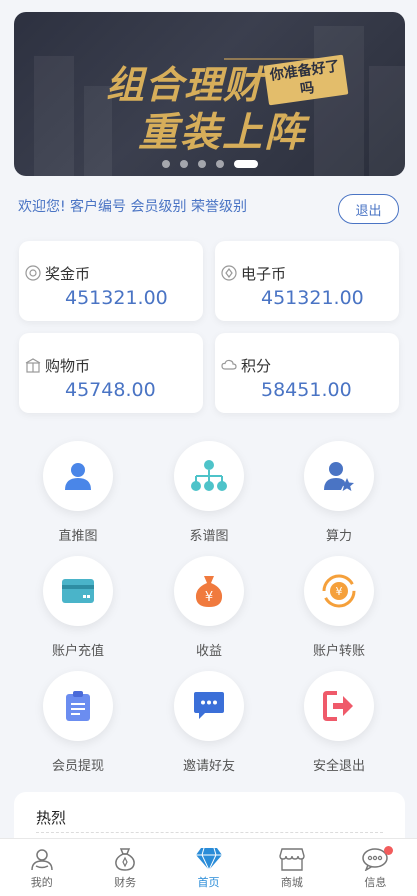 This screenshot has width=417, height=896. I want to click on tab-store: 商城, so click(291, 867).